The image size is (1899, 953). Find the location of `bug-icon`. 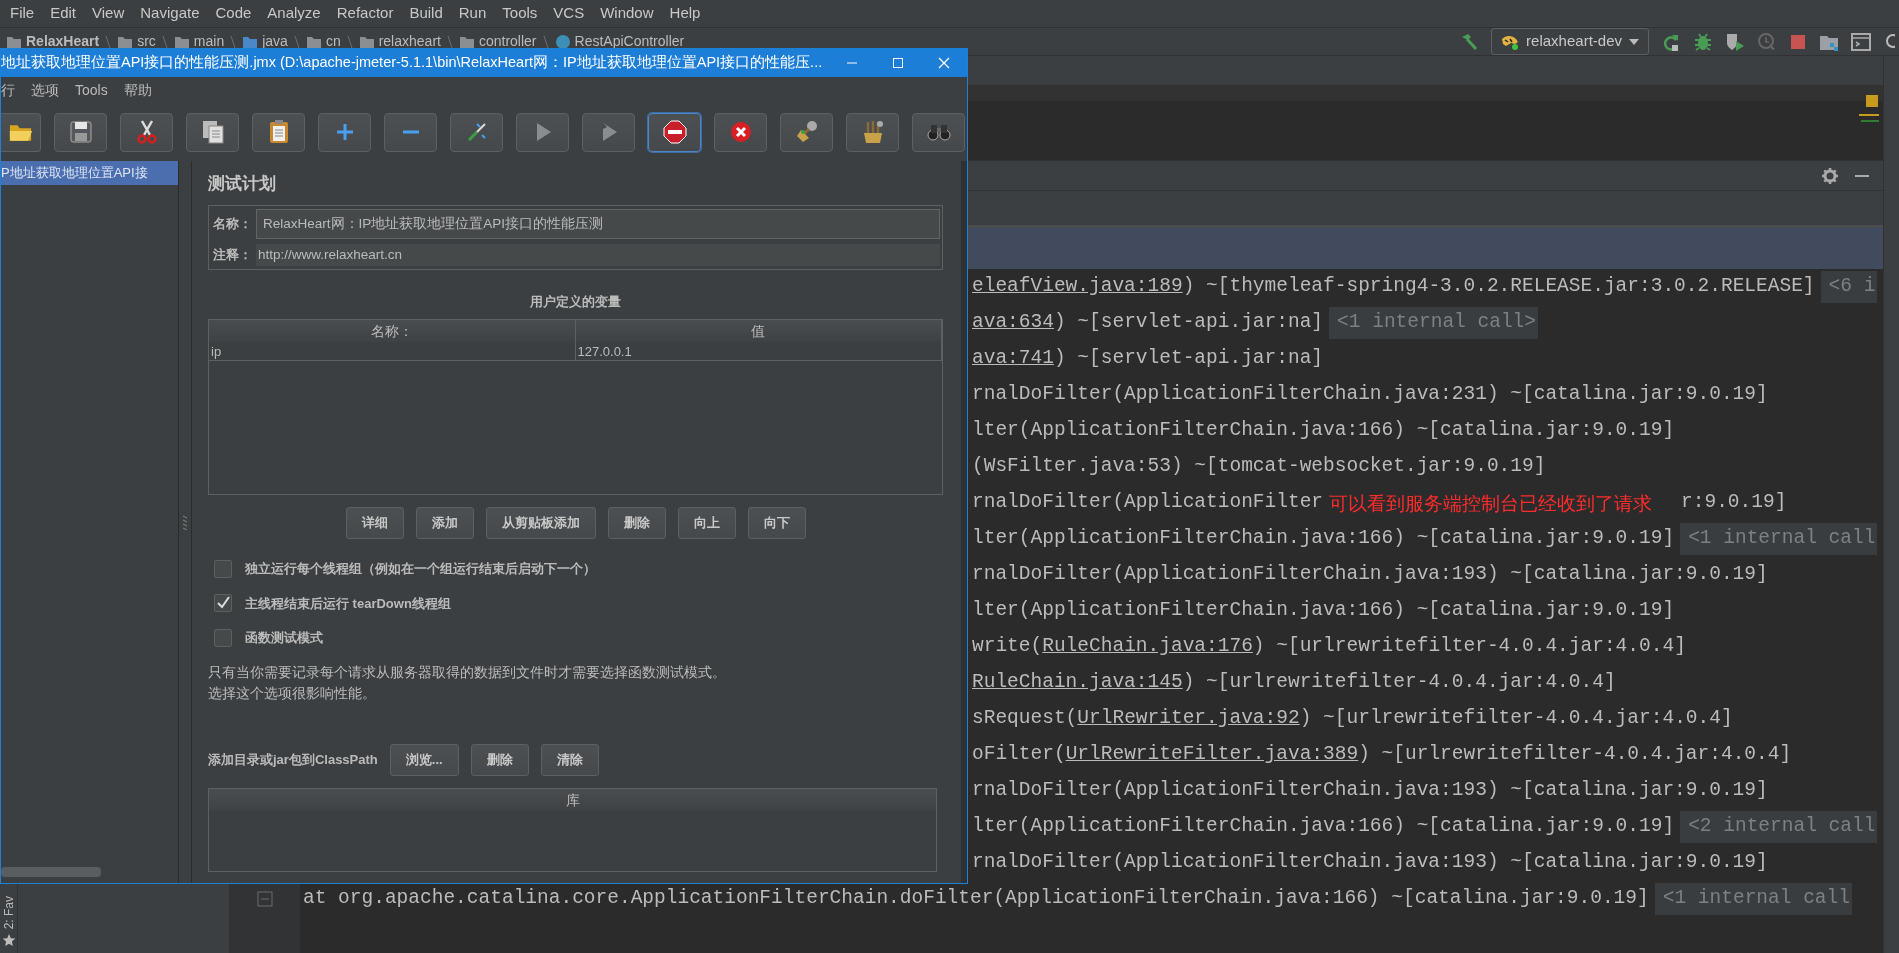

bug-icon is located at coordinates (1703, 41).